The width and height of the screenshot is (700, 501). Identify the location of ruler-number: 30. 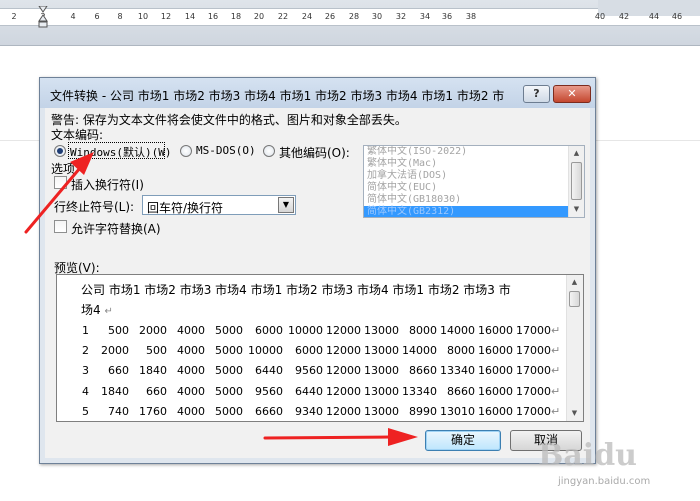
(377, 16).